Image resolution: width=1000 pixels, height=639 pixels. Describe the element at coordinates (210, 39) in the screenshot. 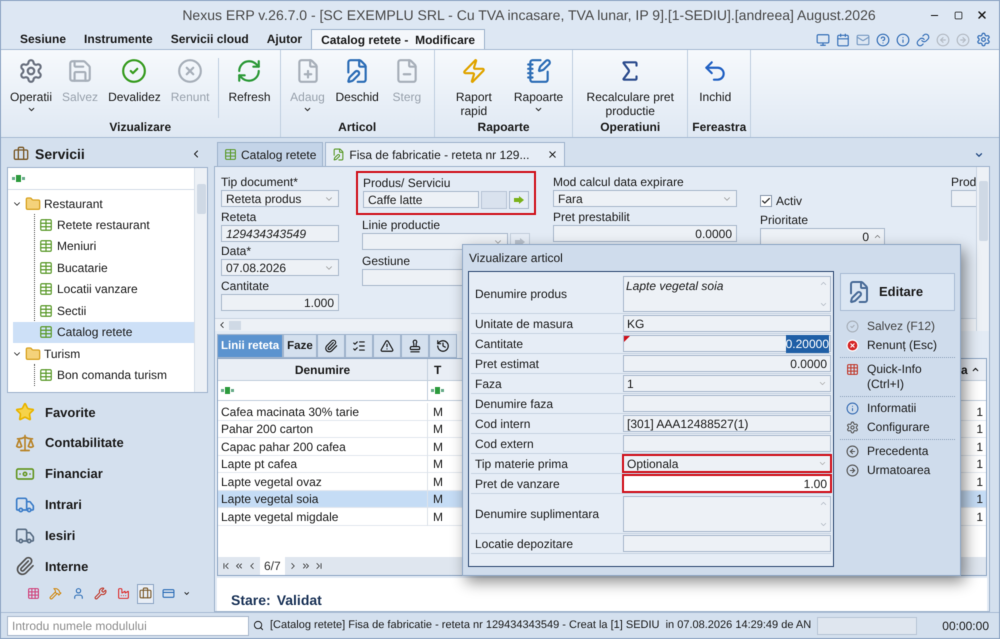

I see `menu-tab: Servicii cloud` at that location.